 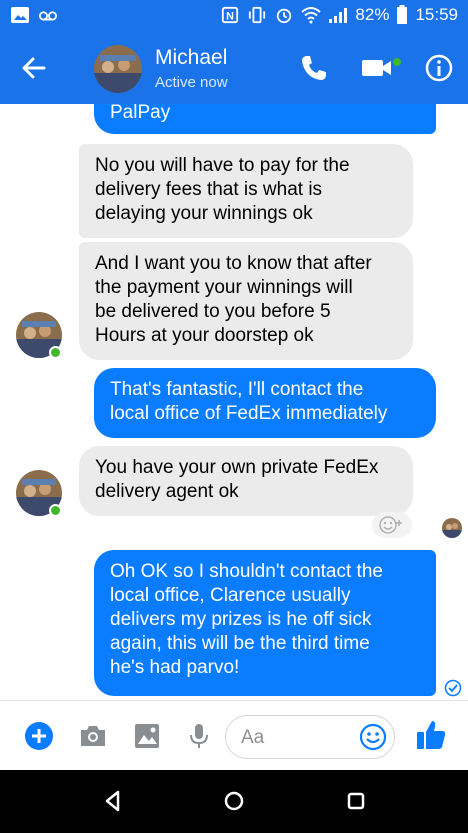 I want to click on message-composer: Aa, so click(x=234, y=735).